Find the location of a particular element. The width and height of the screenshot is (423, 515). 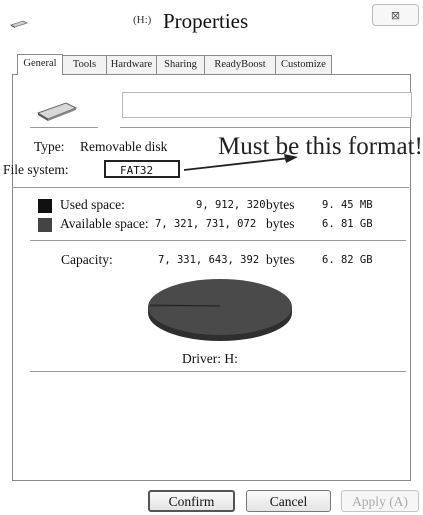

apply-button: Apply (A) is located at coordinates (380, 501).